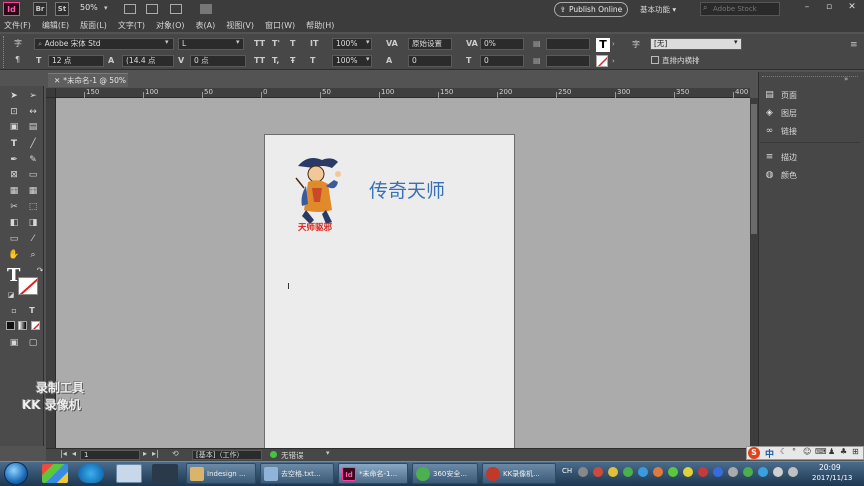 The height and width of the screenshot is (486, 864). I want to click on panel-layers: ◈ 图层, so click(780, 113).